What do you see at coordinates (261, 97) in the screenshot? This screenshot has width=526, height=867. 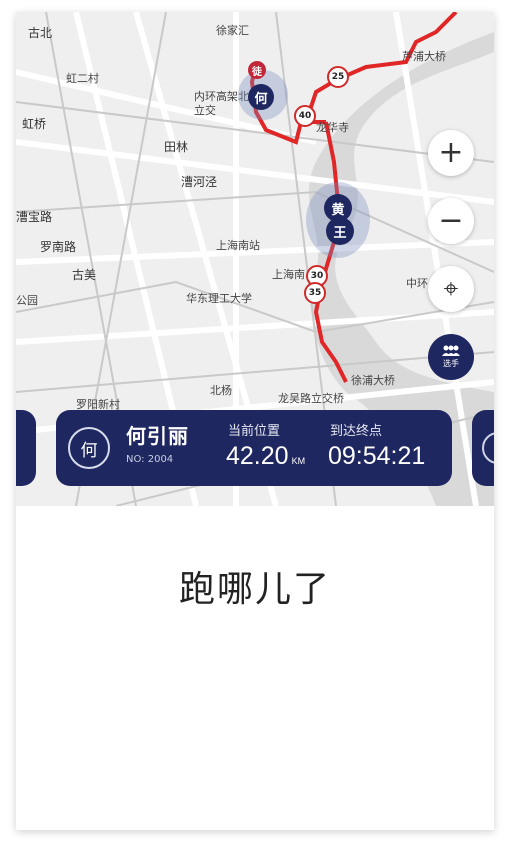 I see `runner-marker: 何` at bounding box center [261, 97].